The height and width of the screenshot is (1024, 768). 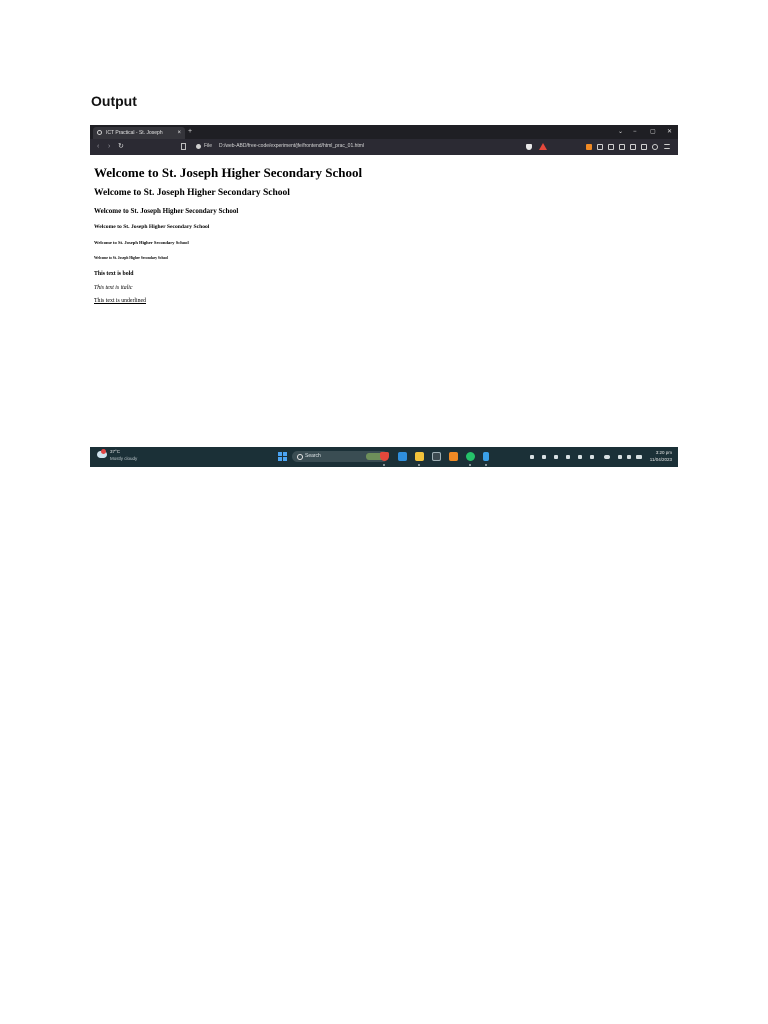 I want to click on vpn-icon, so click(x=644, y=147).